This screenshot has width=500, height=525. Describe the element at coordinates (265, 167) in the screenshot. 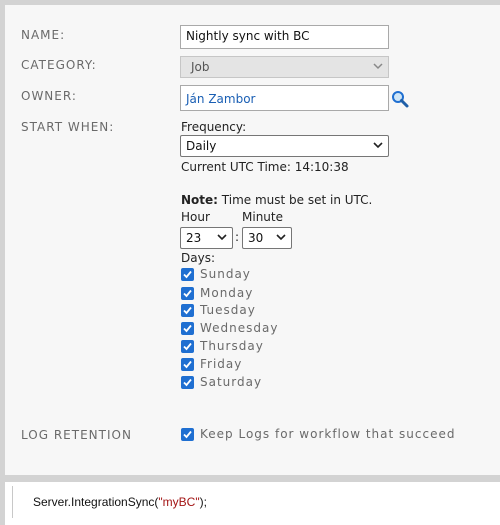

I see `current-utc-time: Current UTC Time: 14:10:38` at that location.